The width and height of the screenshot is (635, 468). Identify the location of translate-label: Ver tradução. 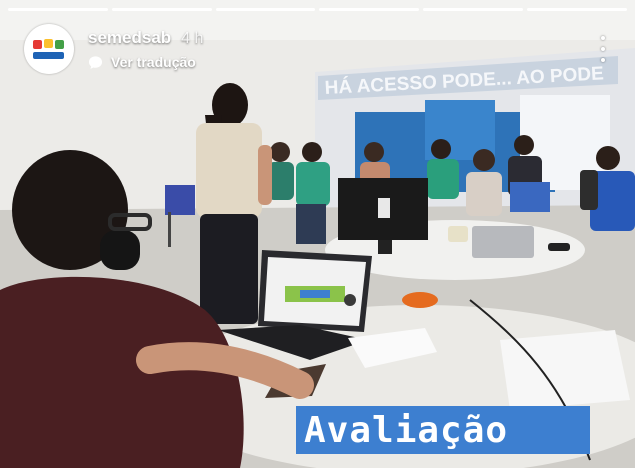
(153, 62).